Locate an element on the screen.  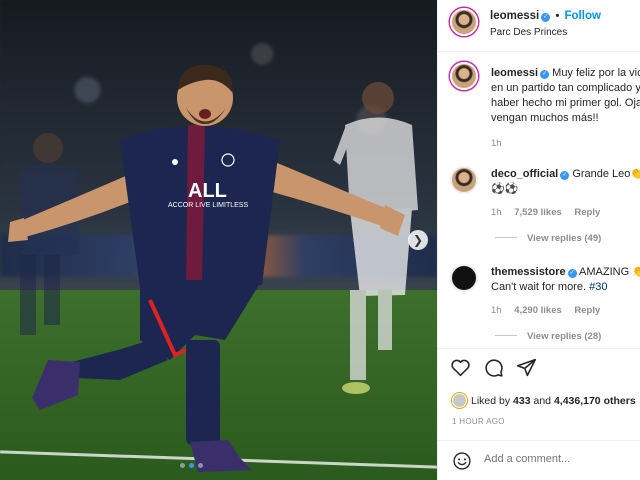
likes-summary: Liked by 433 and 4,436,170 others is located at coordinates (544, 400).